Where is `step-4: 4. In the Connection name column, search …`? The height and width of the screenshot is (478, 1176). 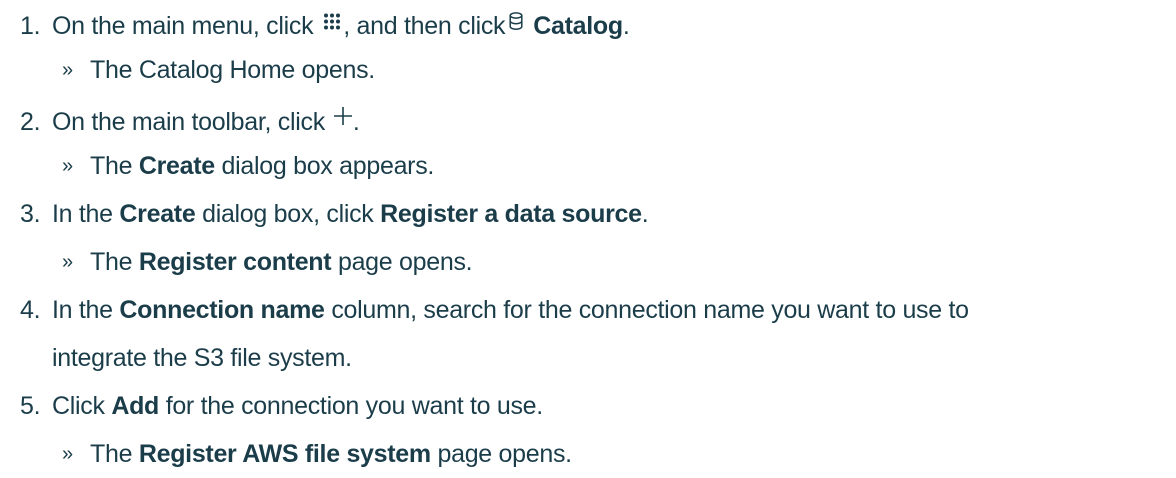
step-4: 4. In the Connection name column, search … is located at coordinates (484, 310).